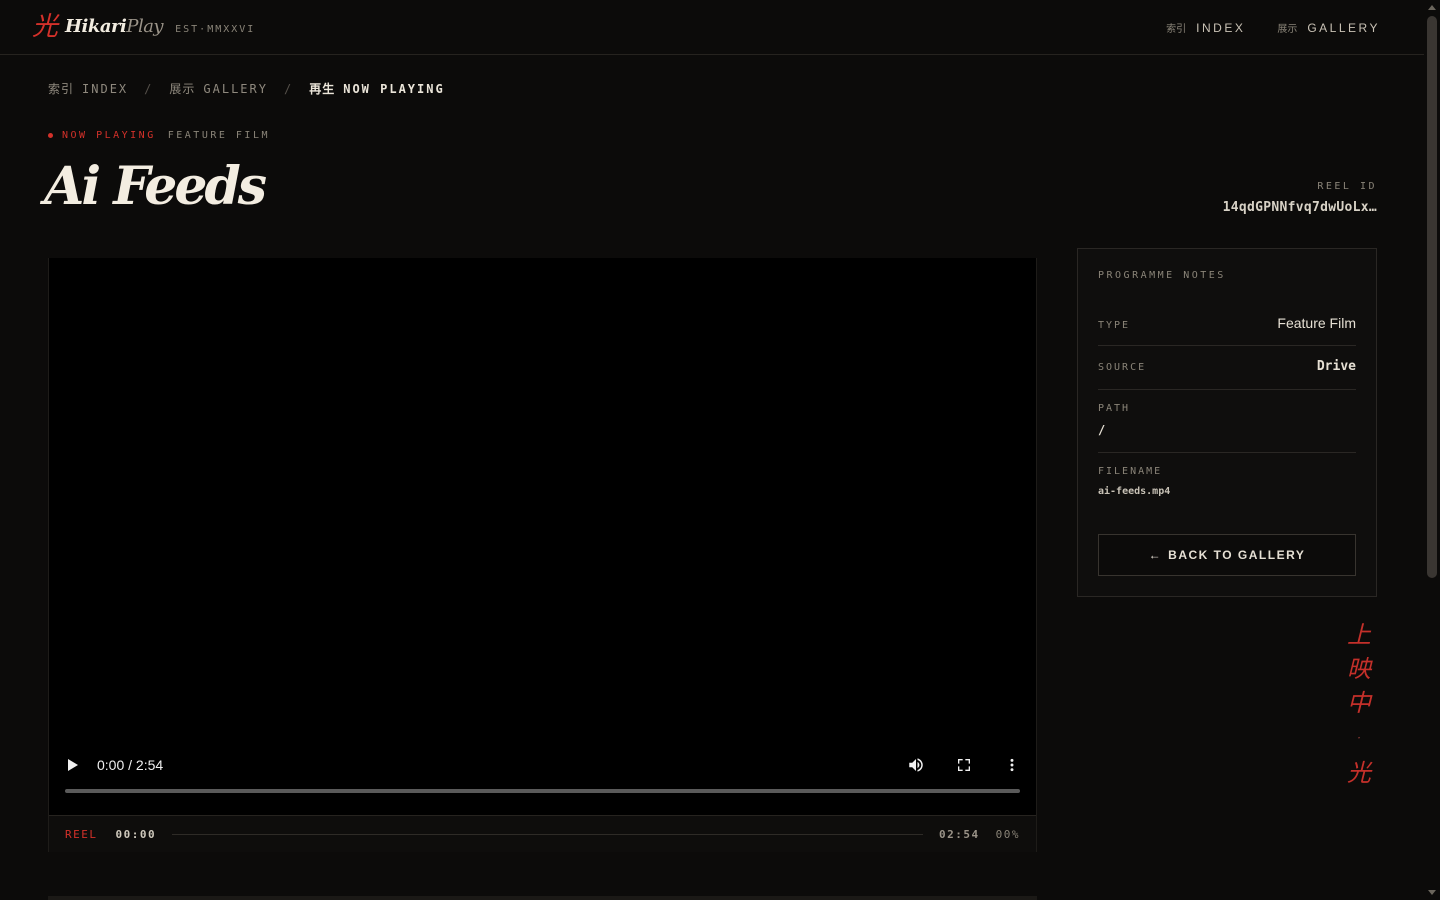  I want to click on reel-percent: 00%, so click(1007, 834).